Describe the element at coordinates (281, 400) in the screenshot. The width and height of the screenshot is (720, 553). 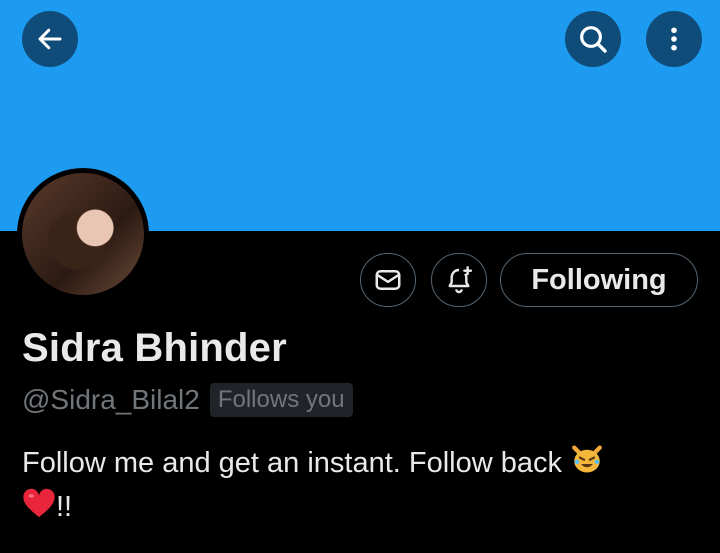
I see `follows-you-badge: Follows you` at that location.